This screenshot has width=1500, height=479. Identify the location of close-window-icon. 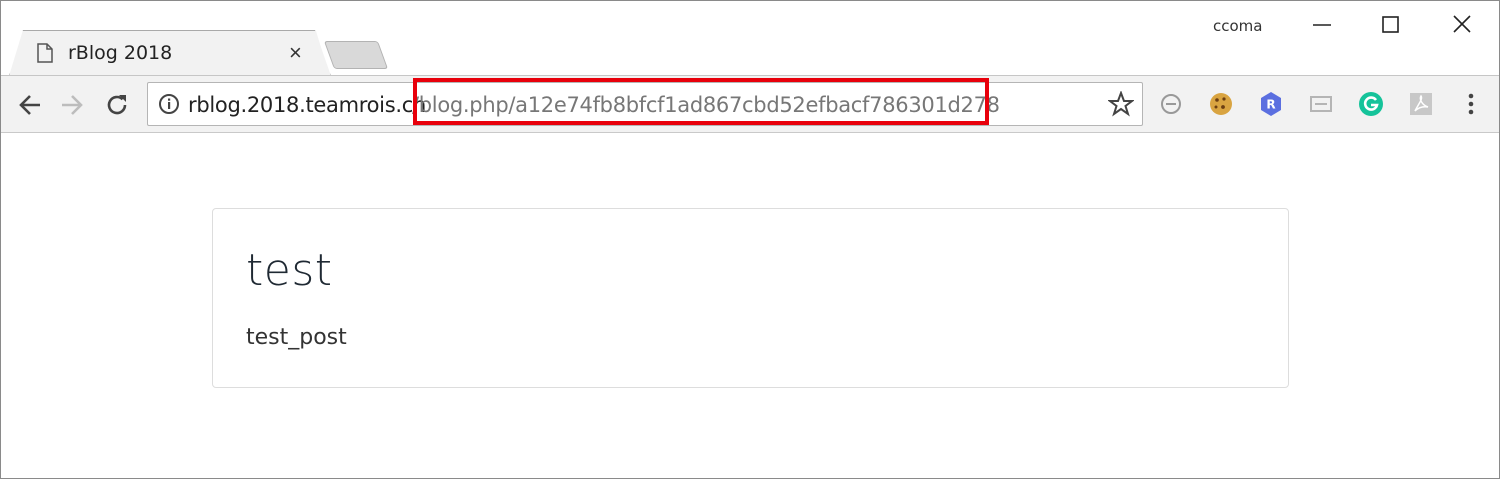
(1462, 25).